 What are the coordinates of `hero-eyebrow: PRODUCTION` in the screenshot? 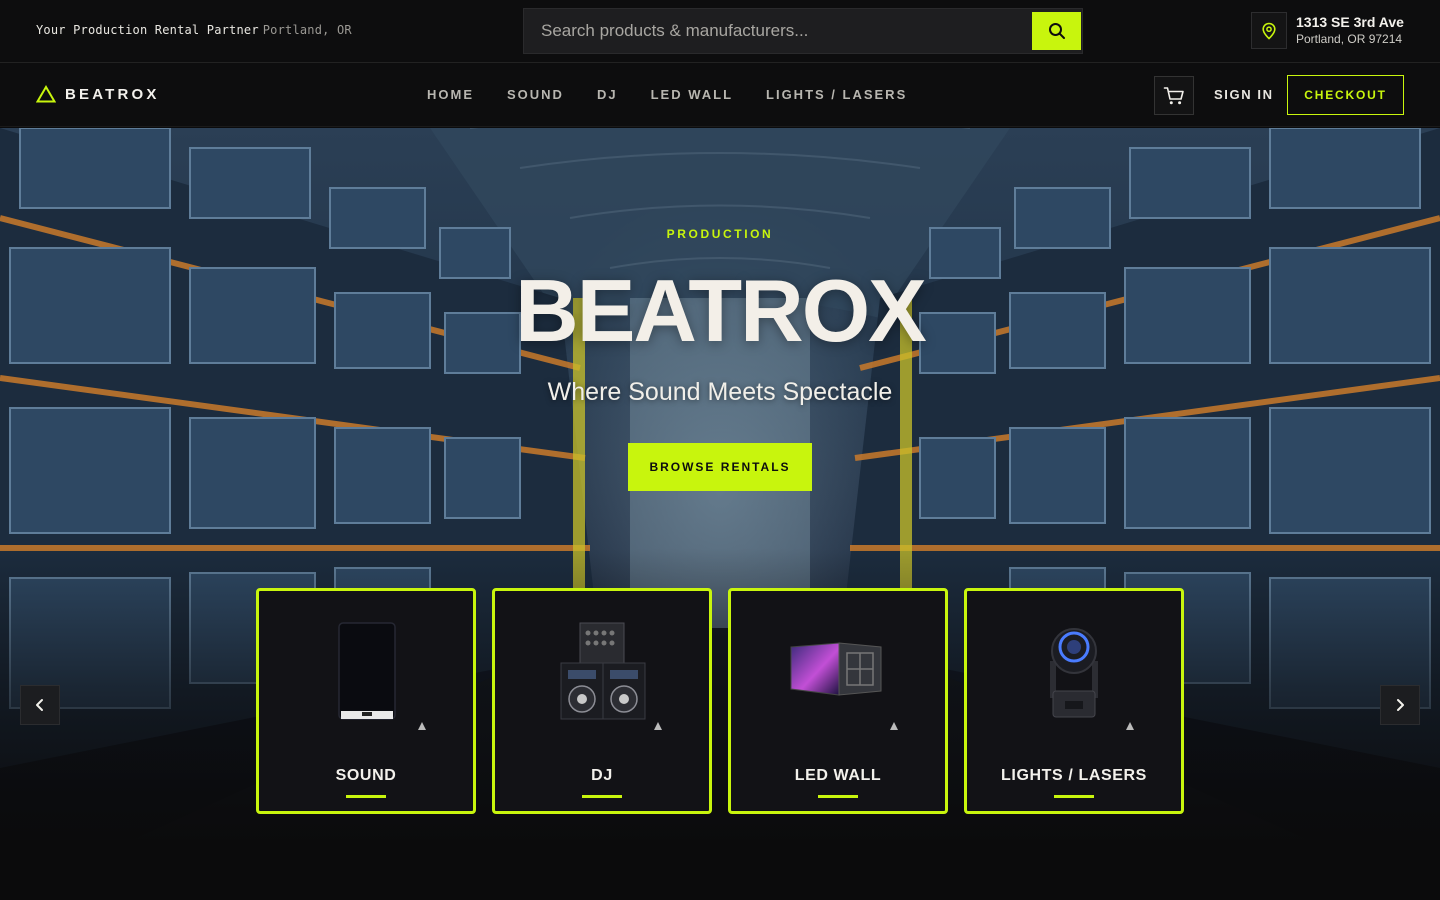 It's located at (720, 234).